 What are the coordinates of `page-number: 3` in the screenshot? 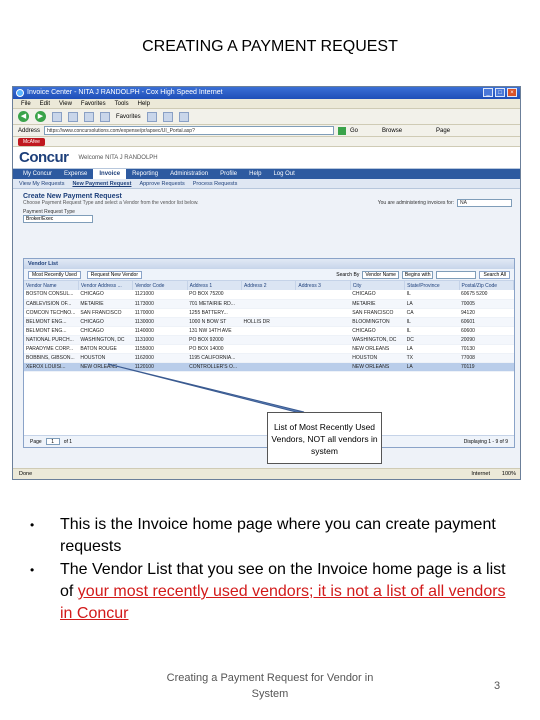 It's located at (497, 686).